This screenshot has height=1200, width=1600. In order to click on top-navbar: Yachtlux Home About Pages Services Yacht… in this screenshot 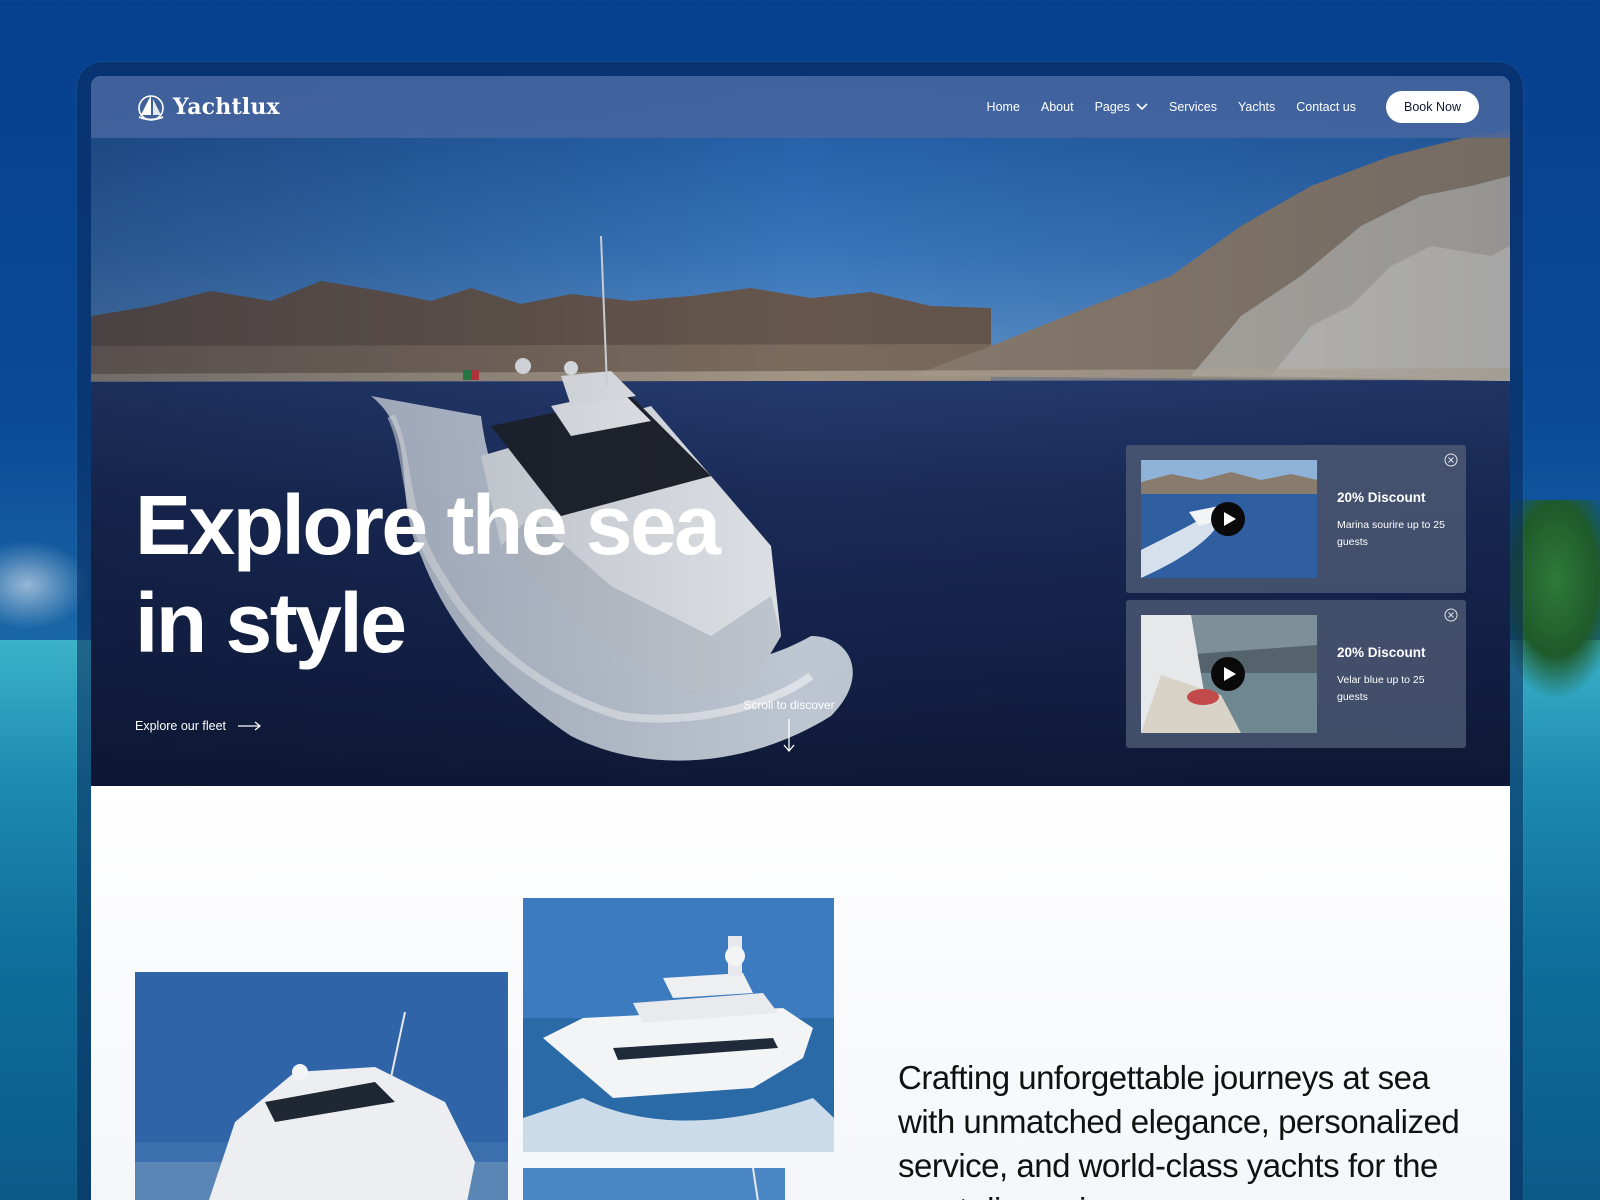, I will do `click(800, 107)`.